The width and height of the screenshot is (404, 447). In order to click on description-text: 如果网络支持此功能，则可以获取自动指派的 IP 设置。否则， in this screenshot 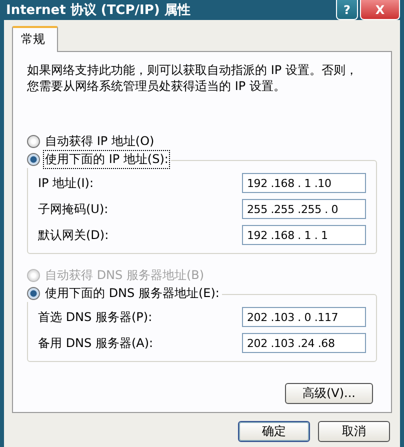, I will do `click(192, 70)`.